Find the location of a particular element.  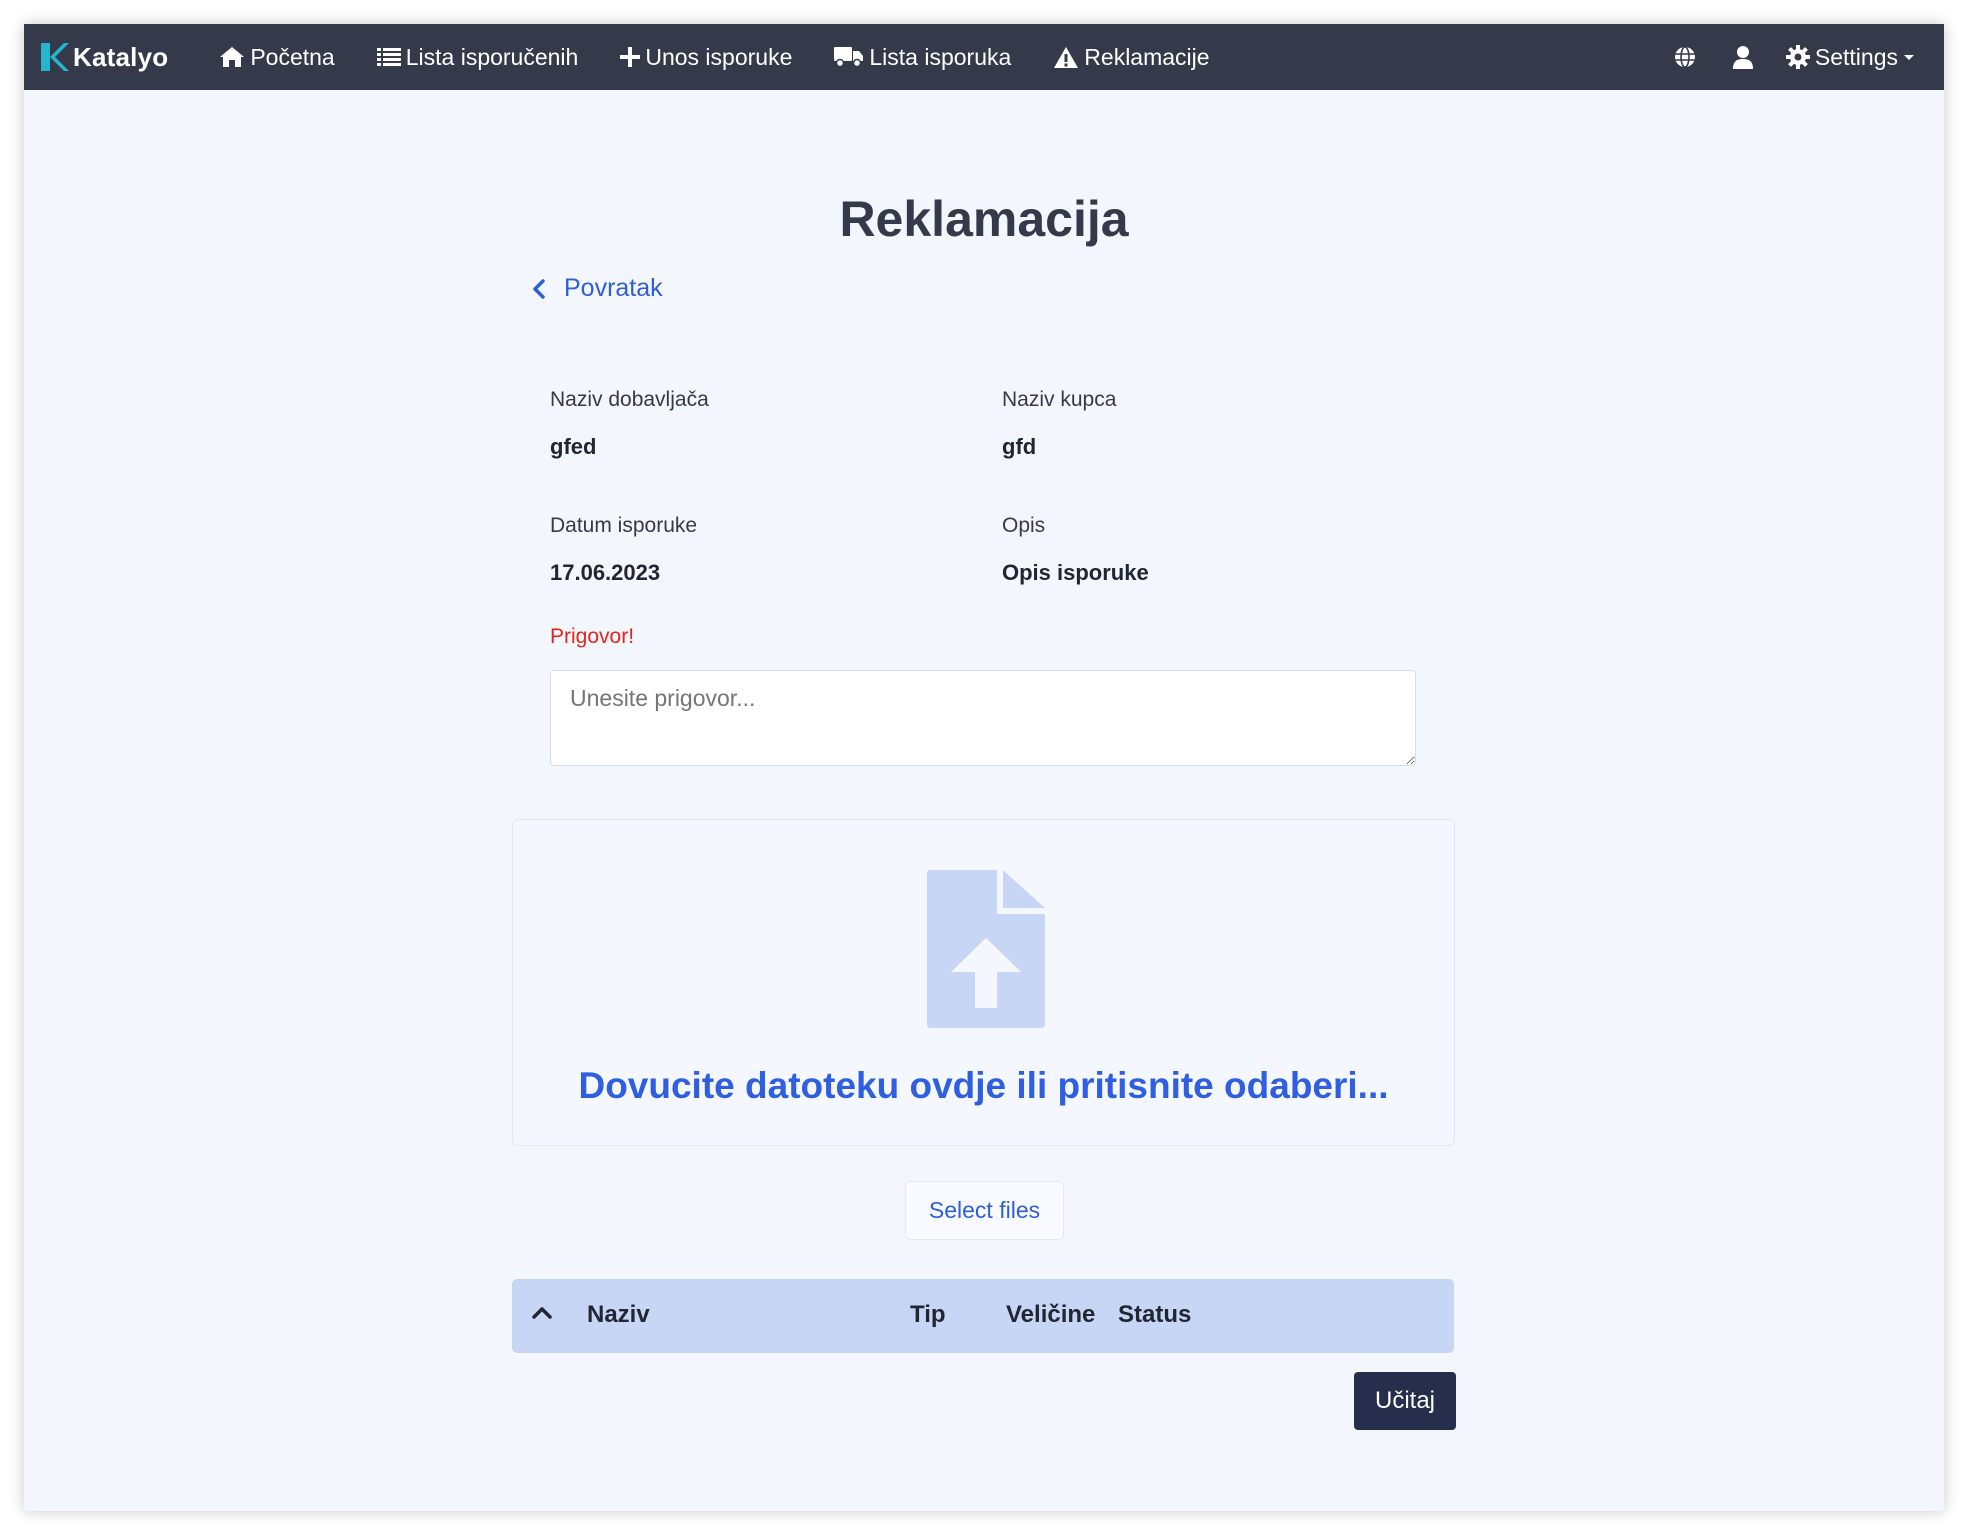

warning-icon is located at coordinates (1066, 57).